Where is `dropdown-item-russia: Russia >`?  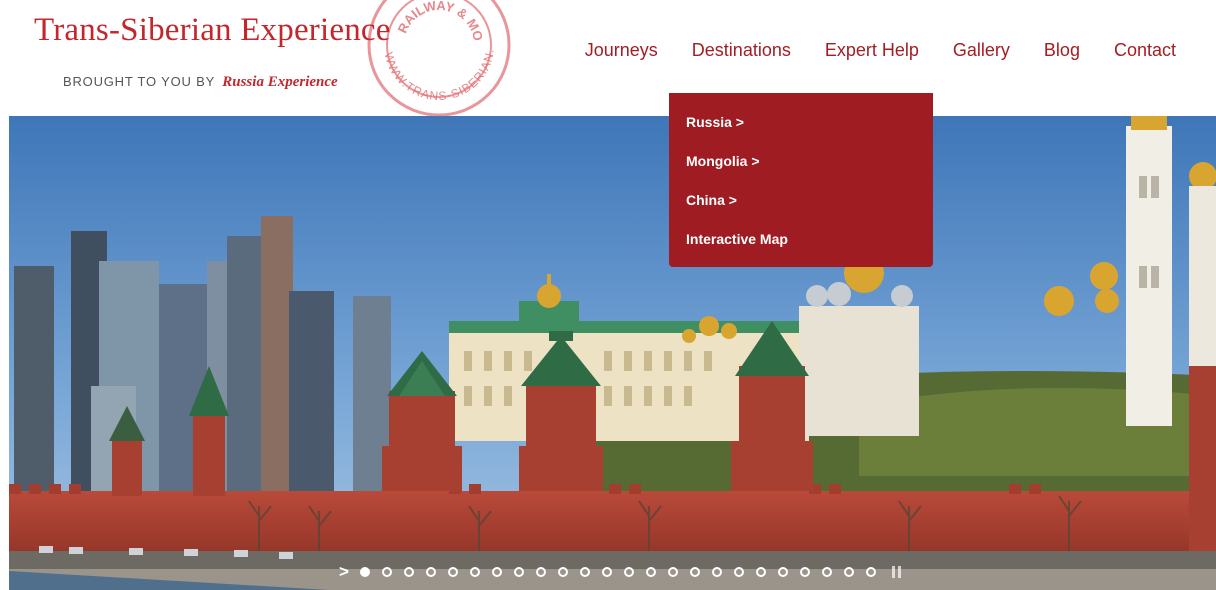
dropdown-item-russia: Russia > is located at coordinates (801, 126).